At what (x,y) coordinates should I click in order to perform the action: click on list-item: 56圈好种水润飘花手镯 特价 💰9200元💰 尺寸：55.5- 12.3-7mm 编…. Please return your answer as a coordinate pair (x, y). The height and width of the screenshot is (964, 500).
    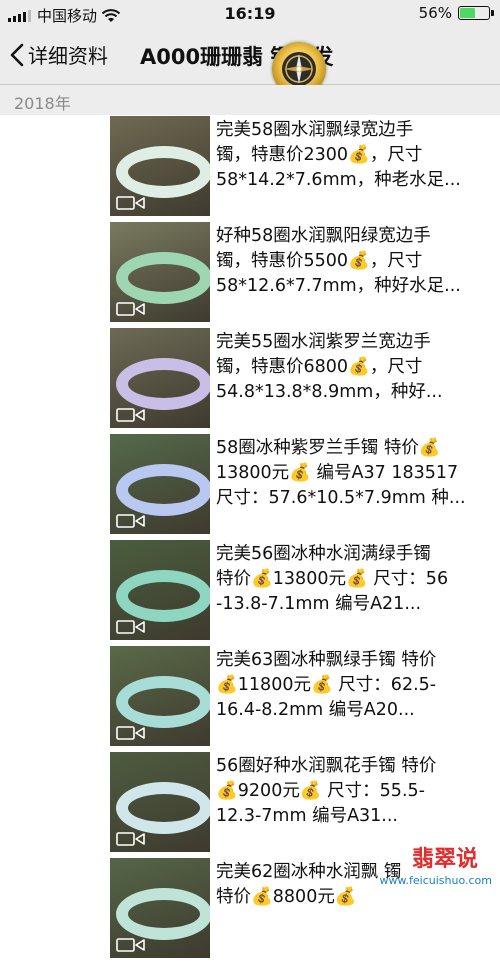
    Looking at the image, I should click on (305, 803).